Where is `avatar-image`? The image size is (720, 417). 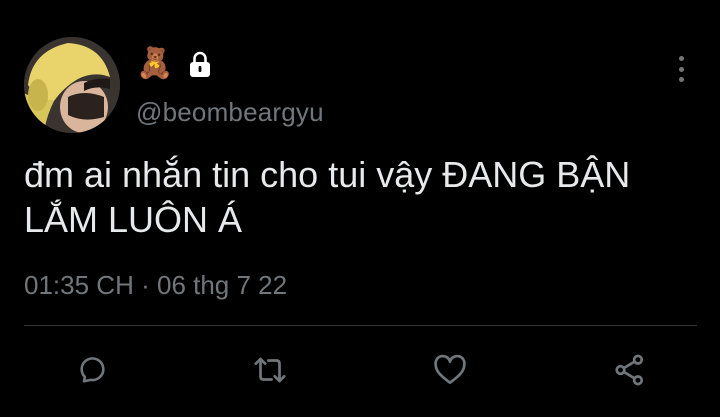
avatar-image is located at coordinates (72, 85).